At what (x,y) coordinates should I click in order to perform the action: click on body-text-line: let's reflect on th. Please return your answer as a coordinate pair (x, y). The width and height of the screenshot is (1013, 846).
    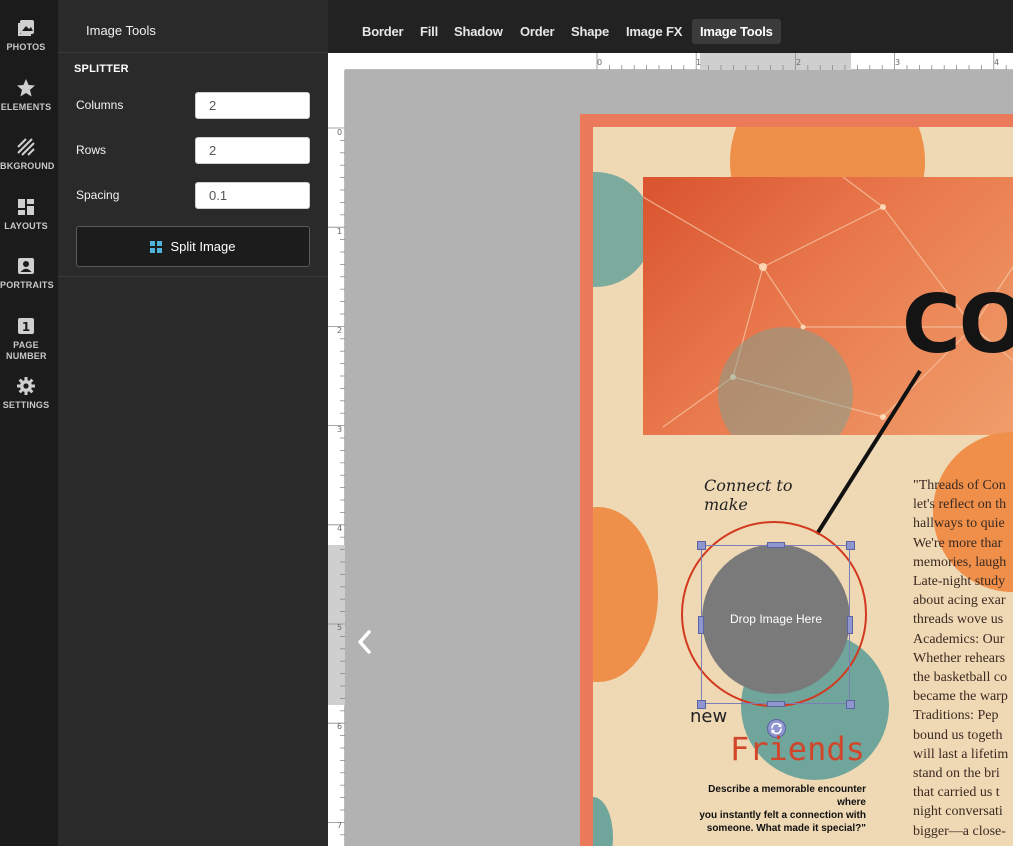
    Looking at the image, I should click on (960, 505).